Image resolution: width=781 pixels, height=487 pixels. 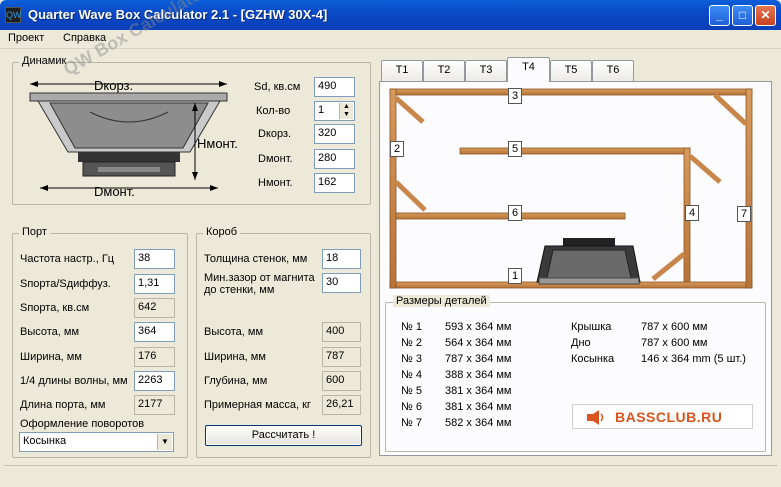 What do you see at coordinates (528, 69) in the screenshot?
I see `tab-t4: T4` at bounding box center [528, 69].